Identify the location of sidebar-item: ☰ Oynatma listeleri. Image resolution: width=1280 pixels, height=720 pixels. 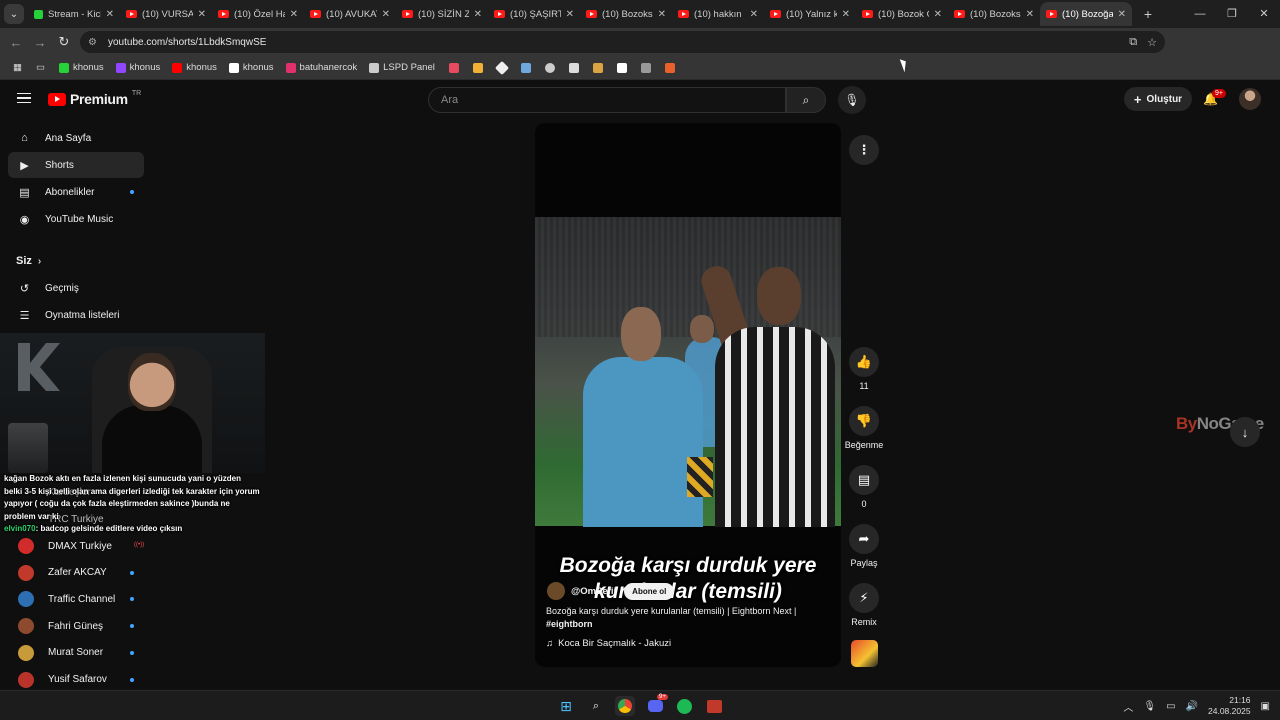
(76, 315).